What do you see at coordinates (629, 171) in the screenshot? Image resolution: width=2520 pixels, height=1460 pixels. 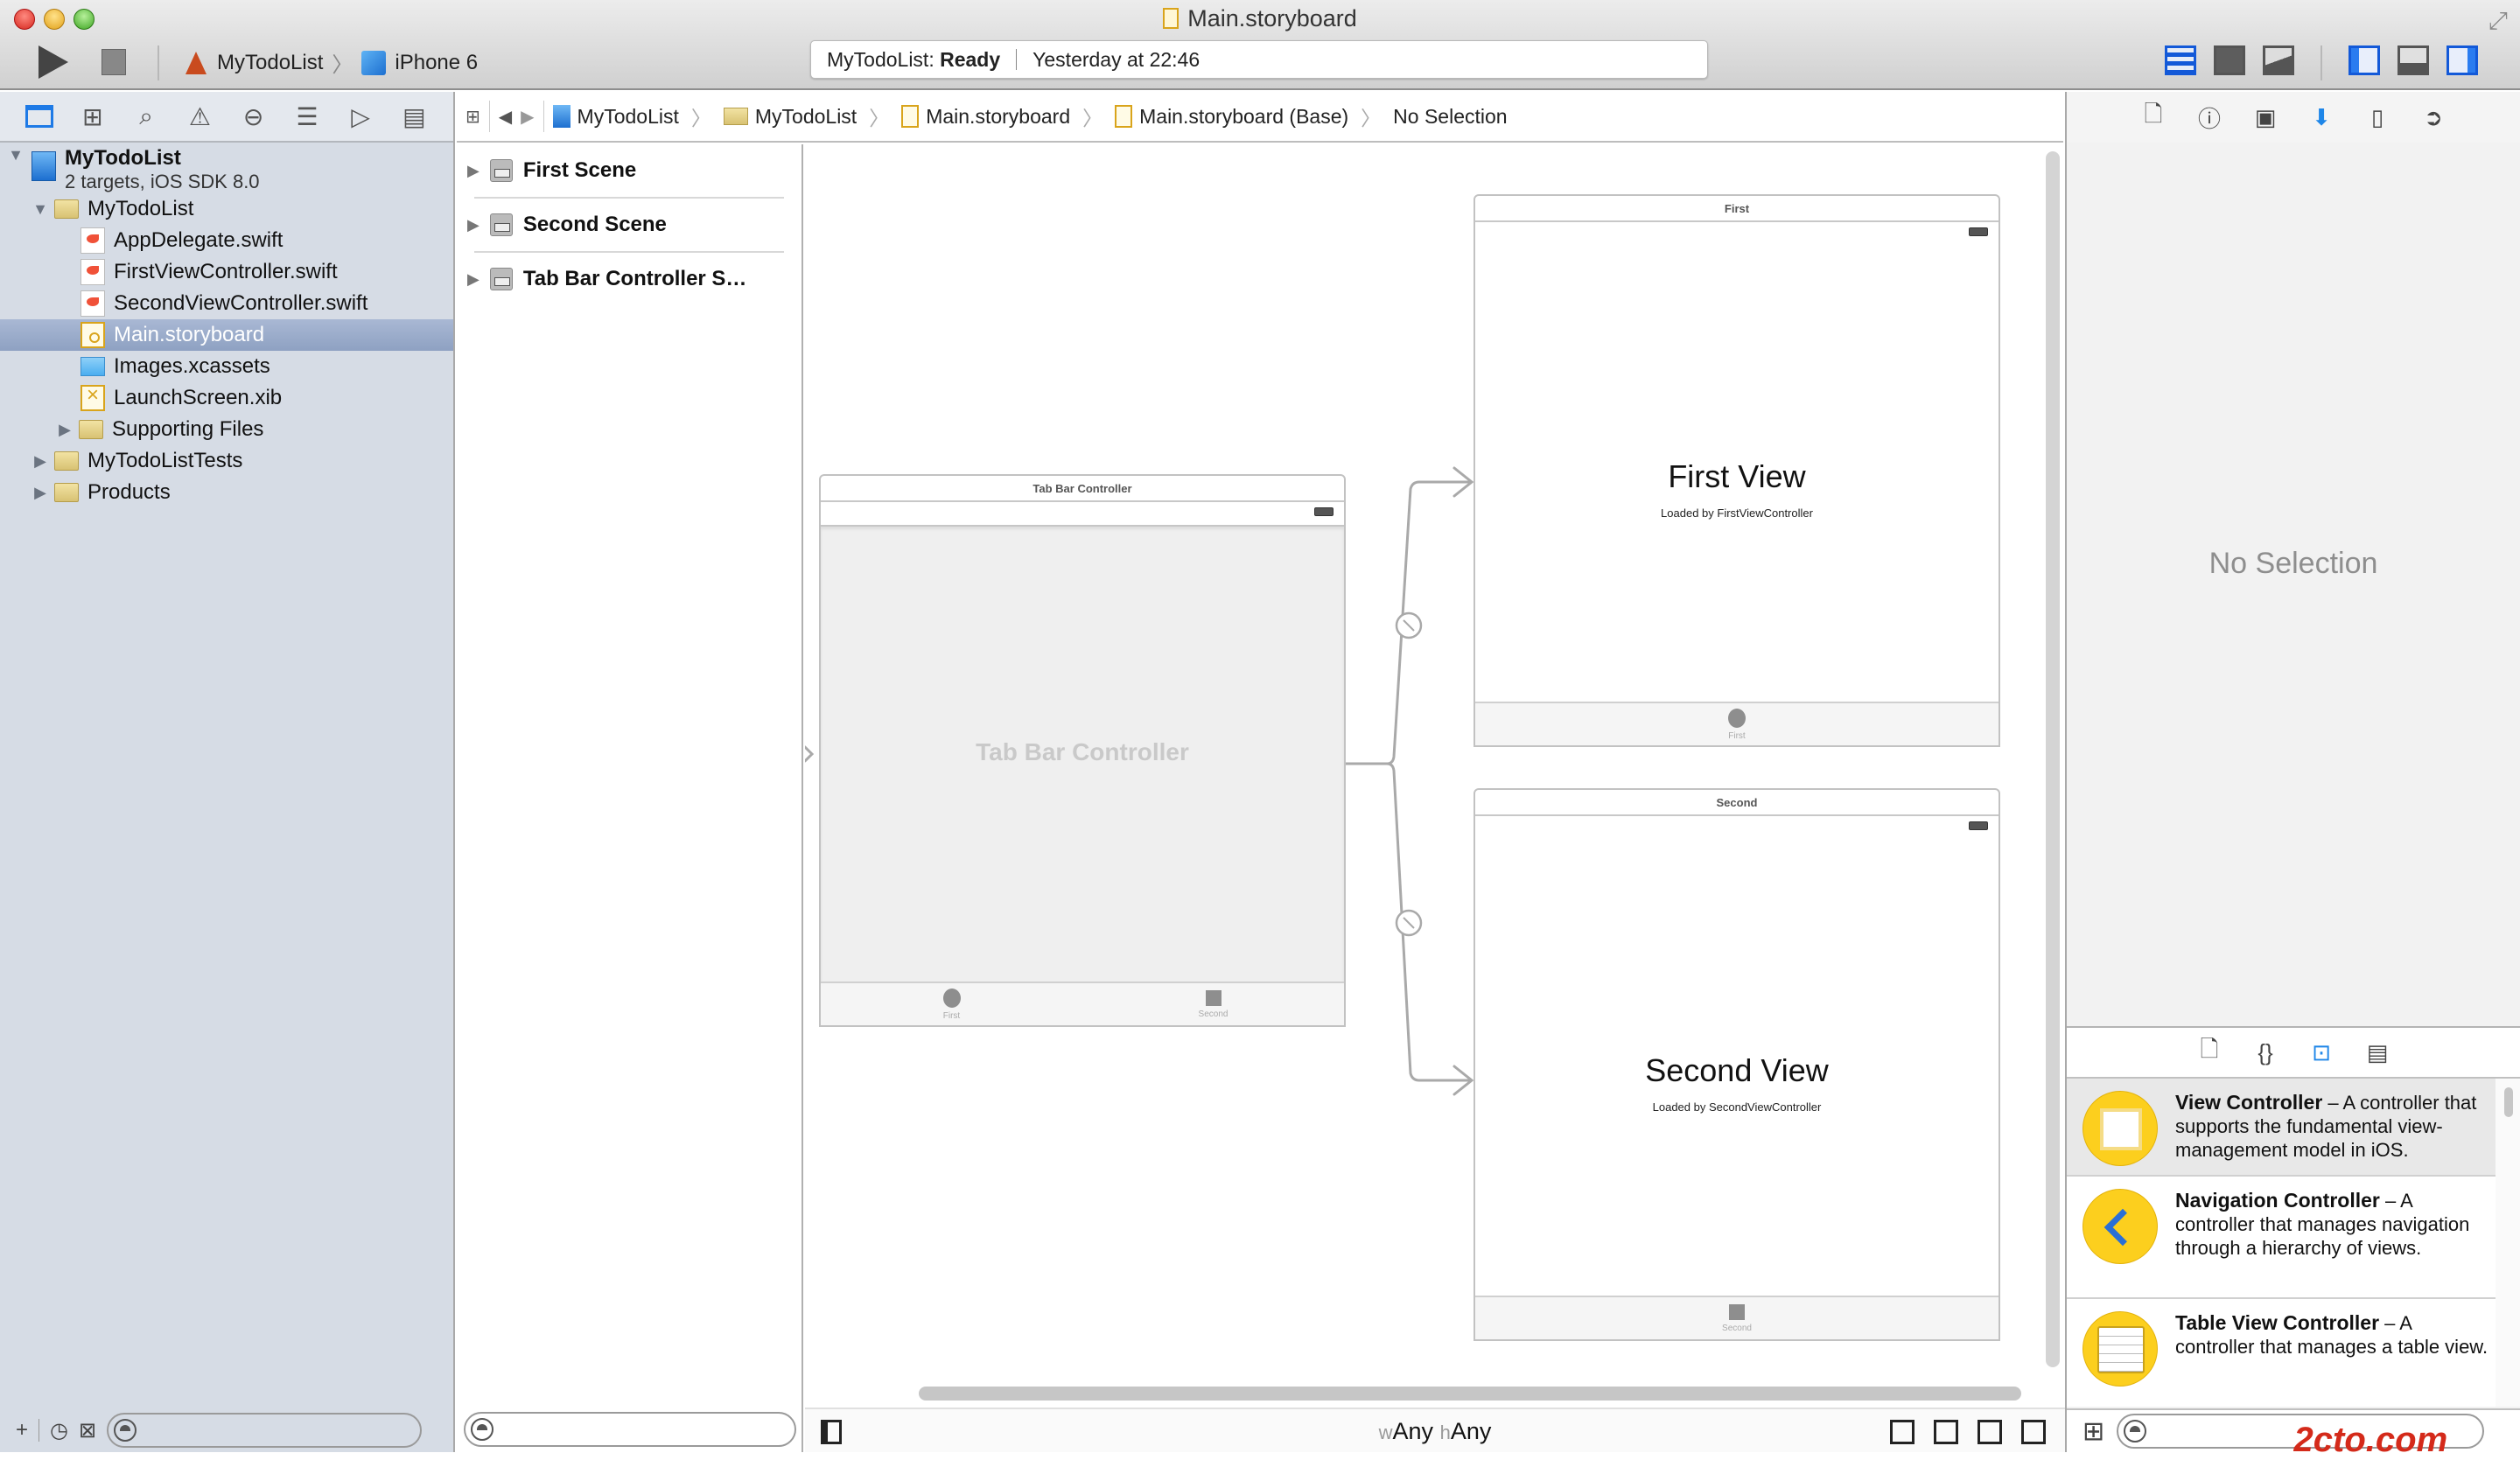 I see `outline-scene-item: ▶ First Scene` at bounding box center [629, 171].